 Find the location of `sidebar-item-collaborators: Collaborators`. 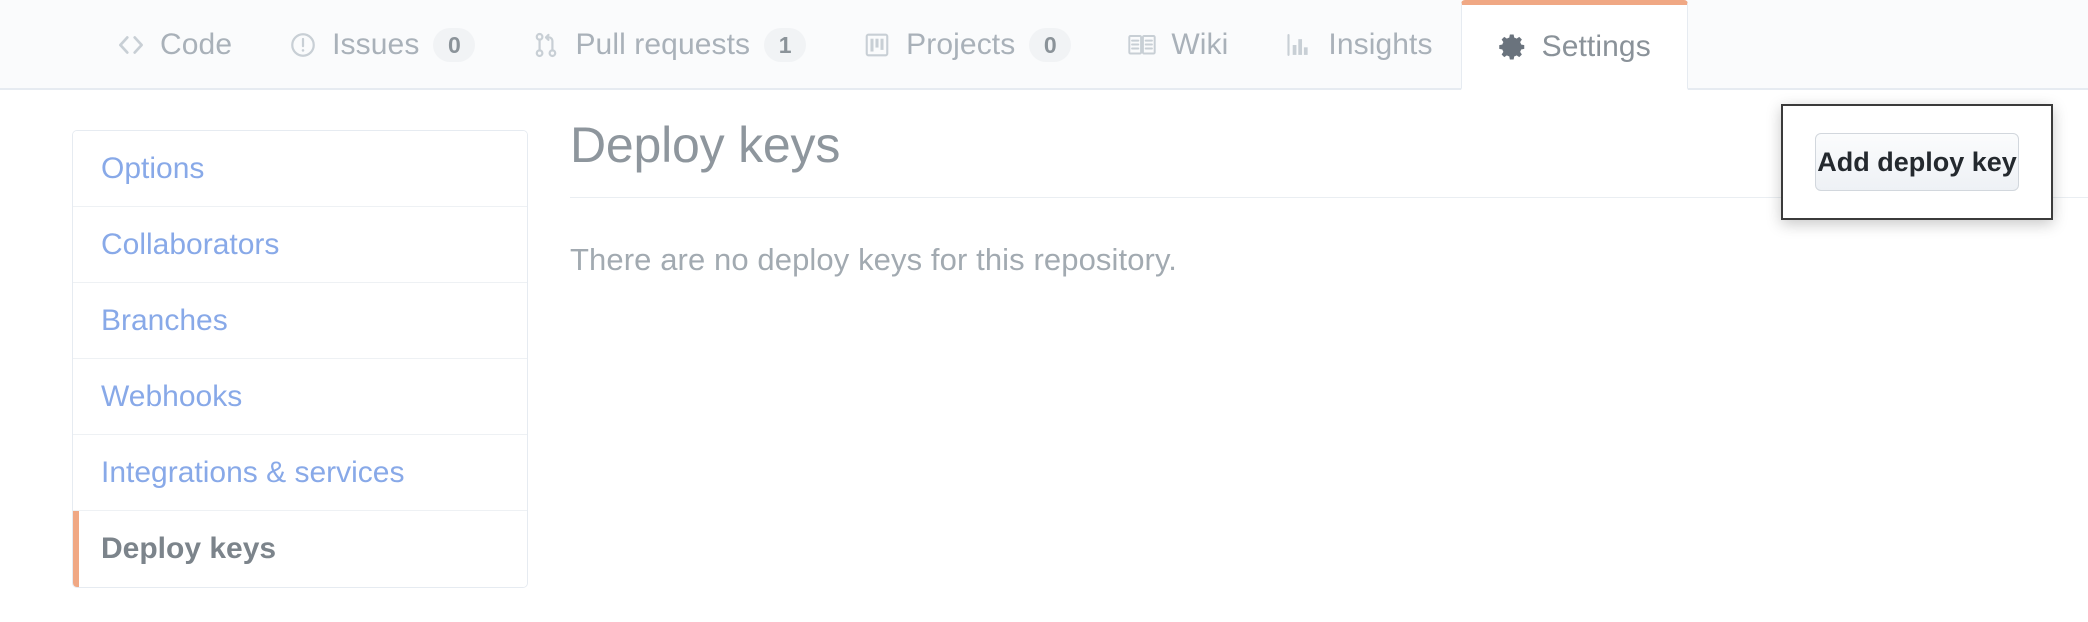

sidebar-item-collaborators: Collaborators is located at coordinates (300, 245).